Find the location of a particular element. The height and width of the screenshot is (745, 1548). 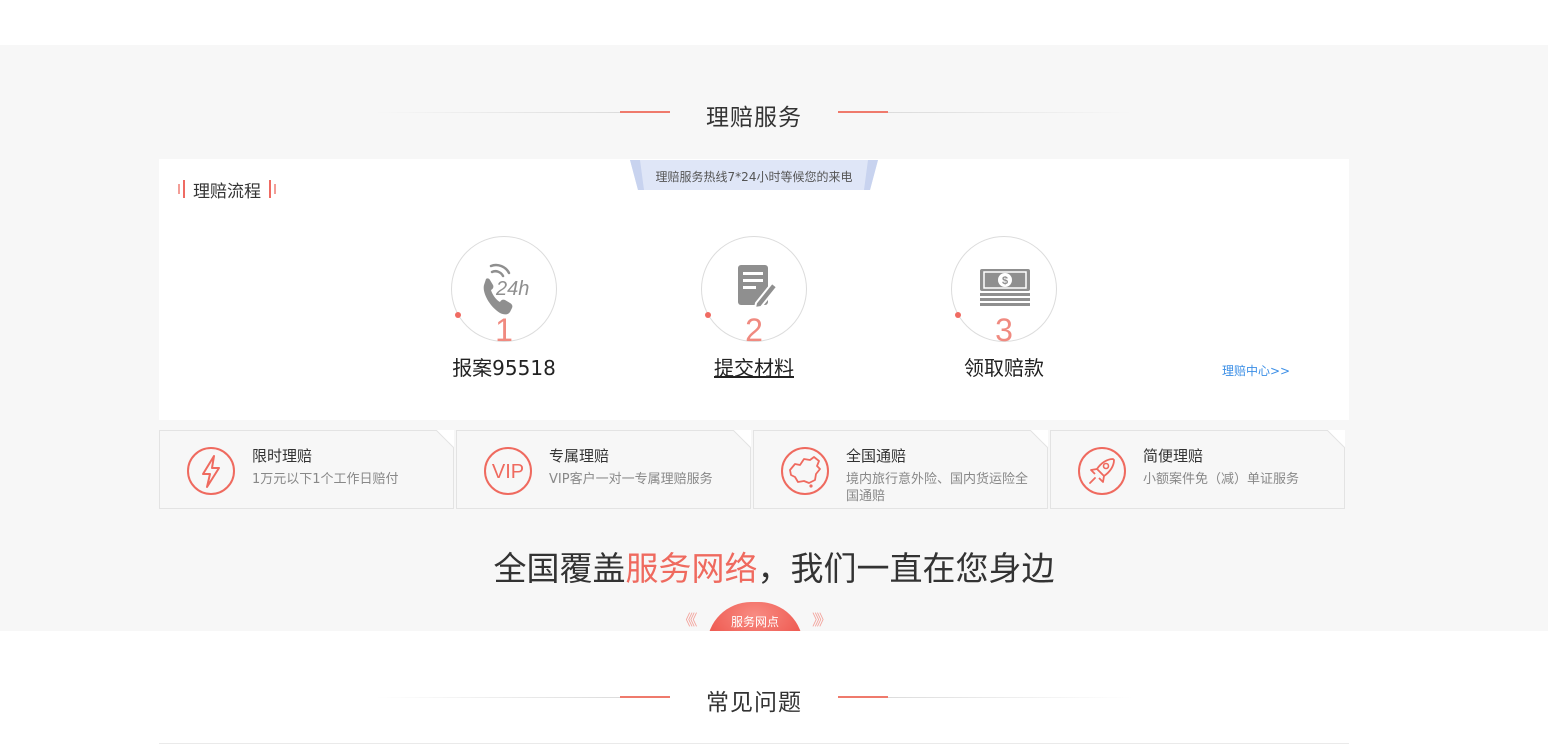

chevron-right-icon: 》》 is located at coordinates (821, 620).